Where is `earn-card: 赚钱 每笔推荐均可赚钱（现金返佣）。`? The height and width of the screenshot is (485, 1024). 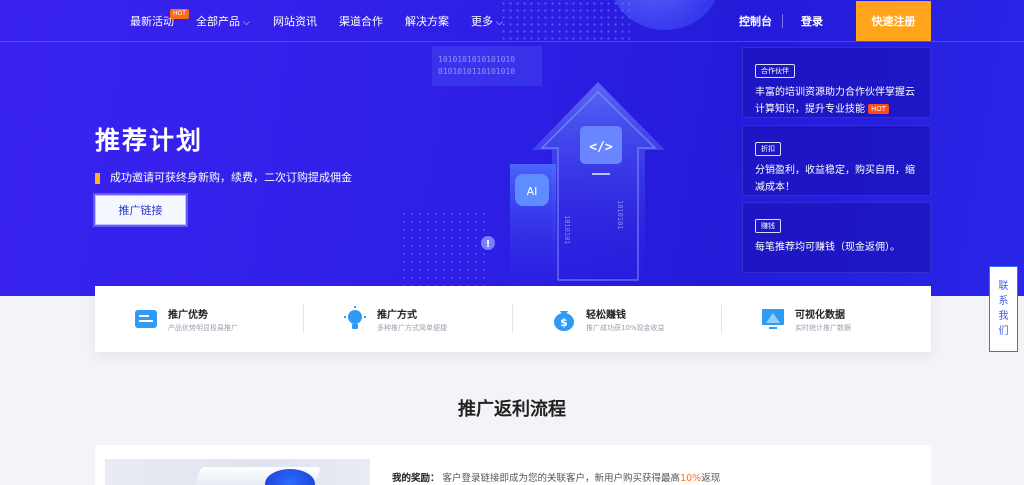 earn-card: 赚钱 每笔推荐均可赚钱（现金返佣）。 is located at coordinates (836, 237).